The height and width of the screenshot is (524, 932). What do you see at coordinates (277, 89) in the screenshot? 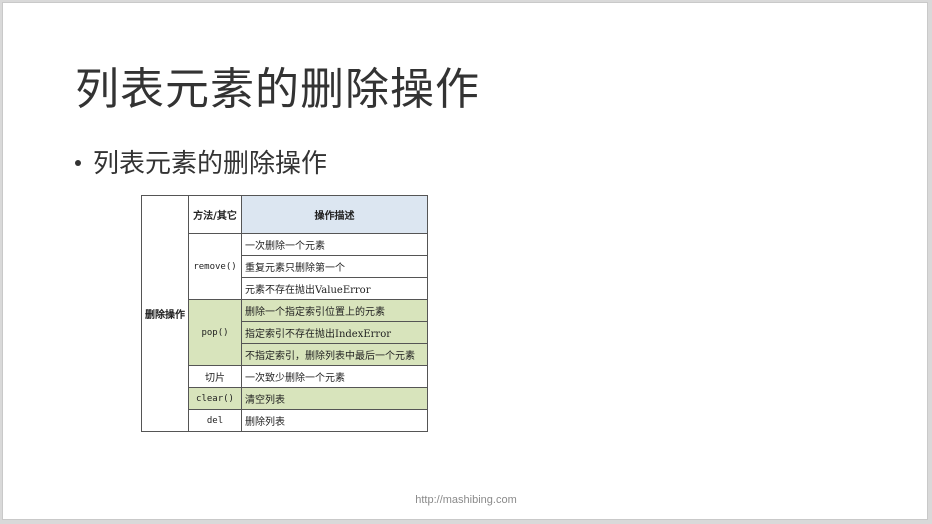
I see `slide-title: 列表元素的删除操作` at bounding box center [277, 89].